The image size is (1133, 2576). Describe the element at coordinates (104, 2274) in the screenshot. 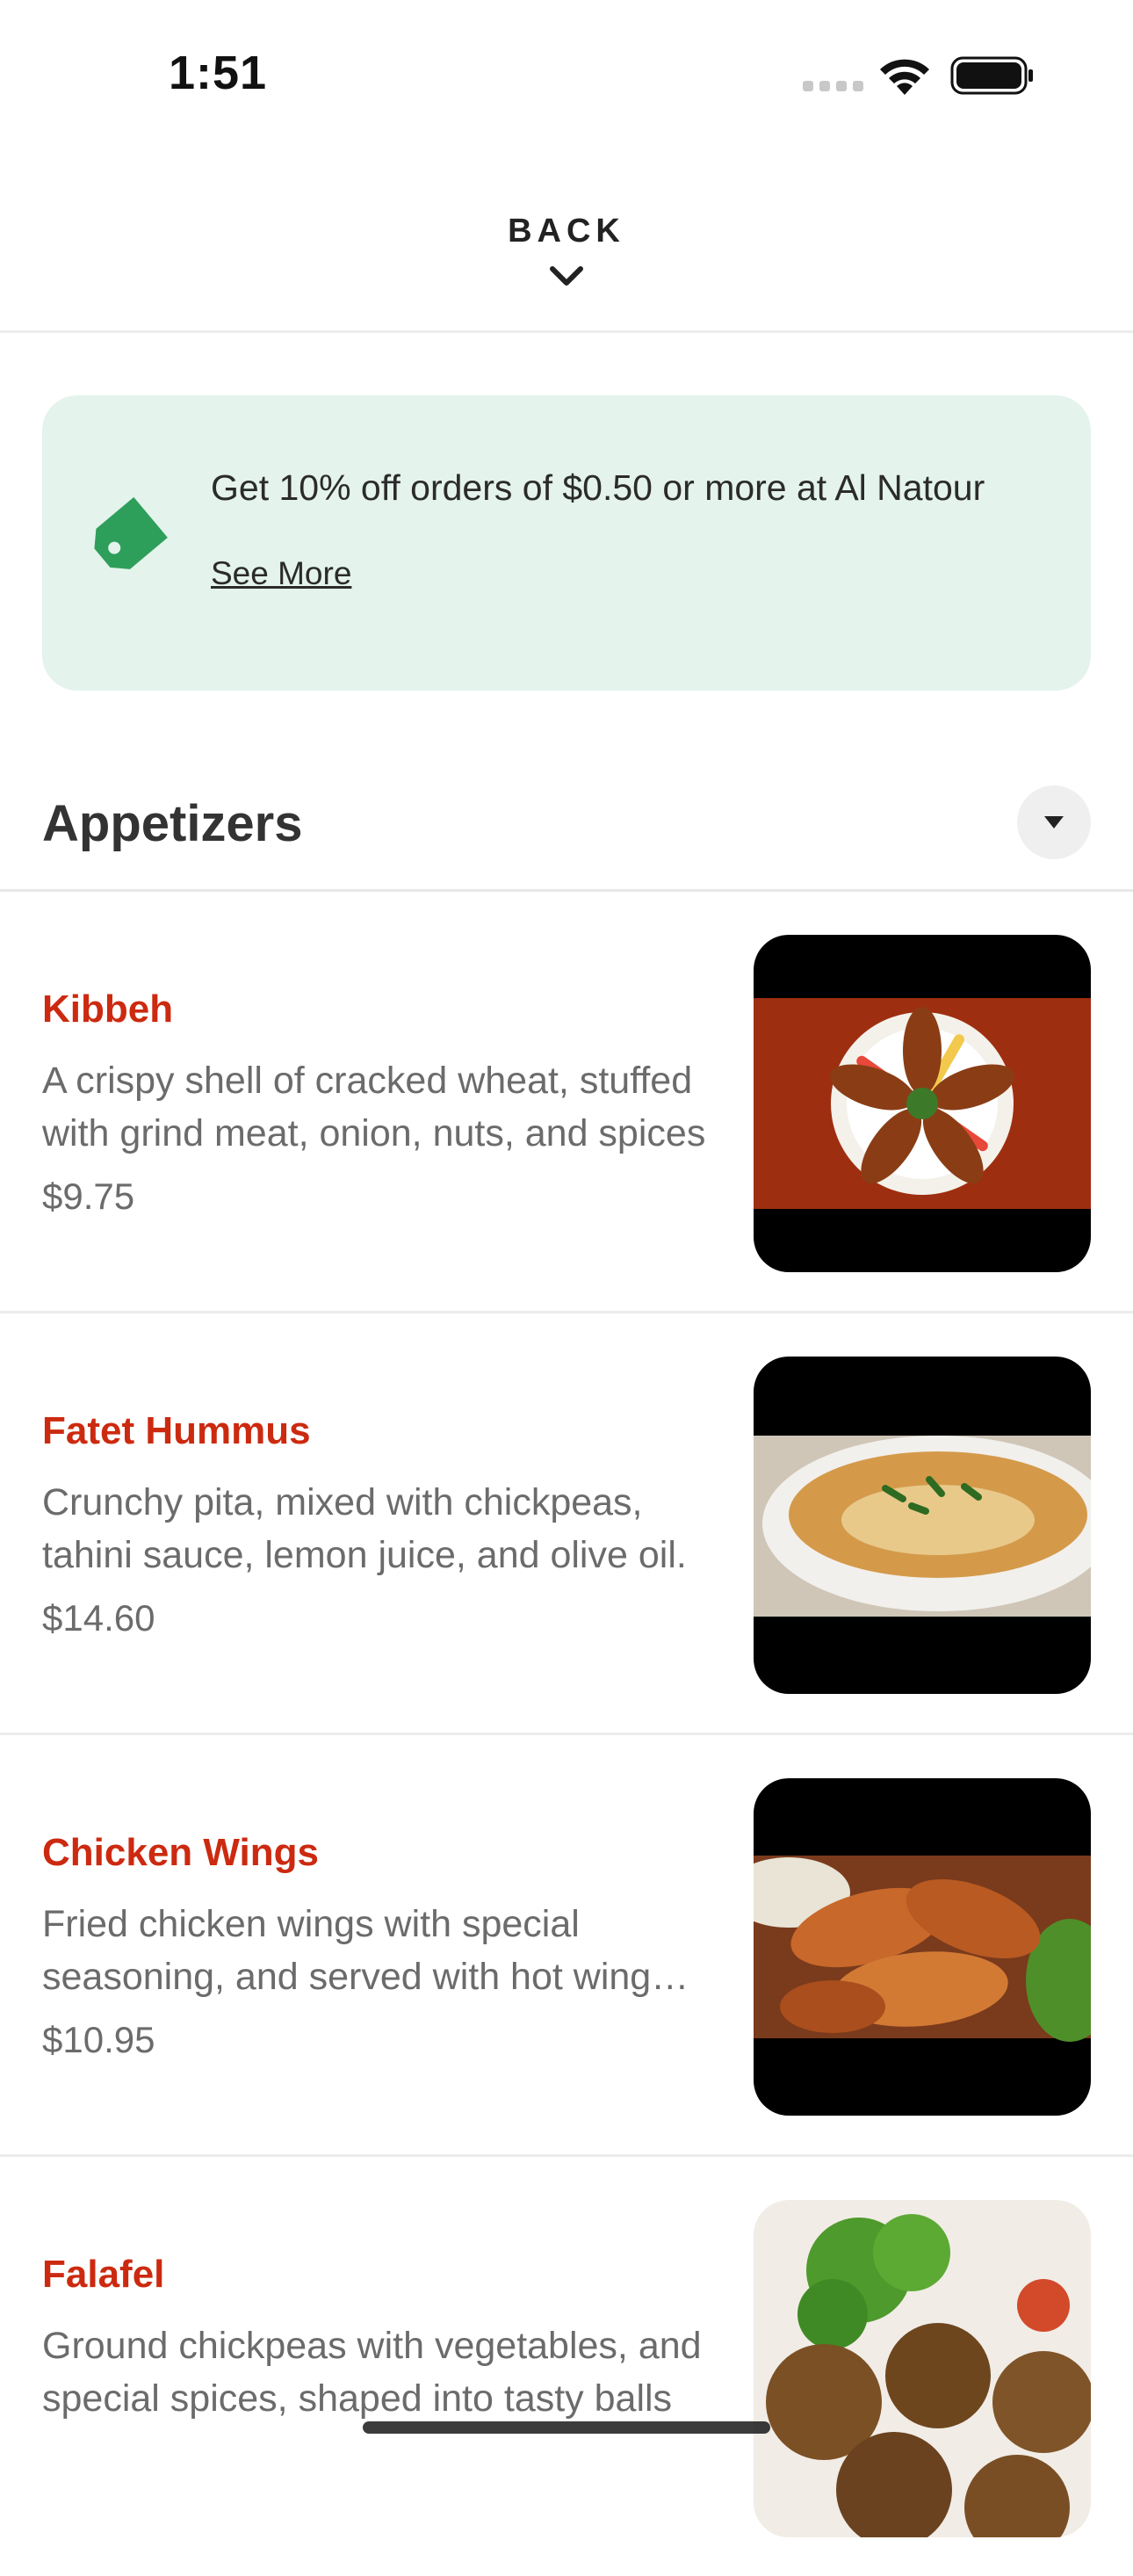

I see `item-name: Falafel` at that location.